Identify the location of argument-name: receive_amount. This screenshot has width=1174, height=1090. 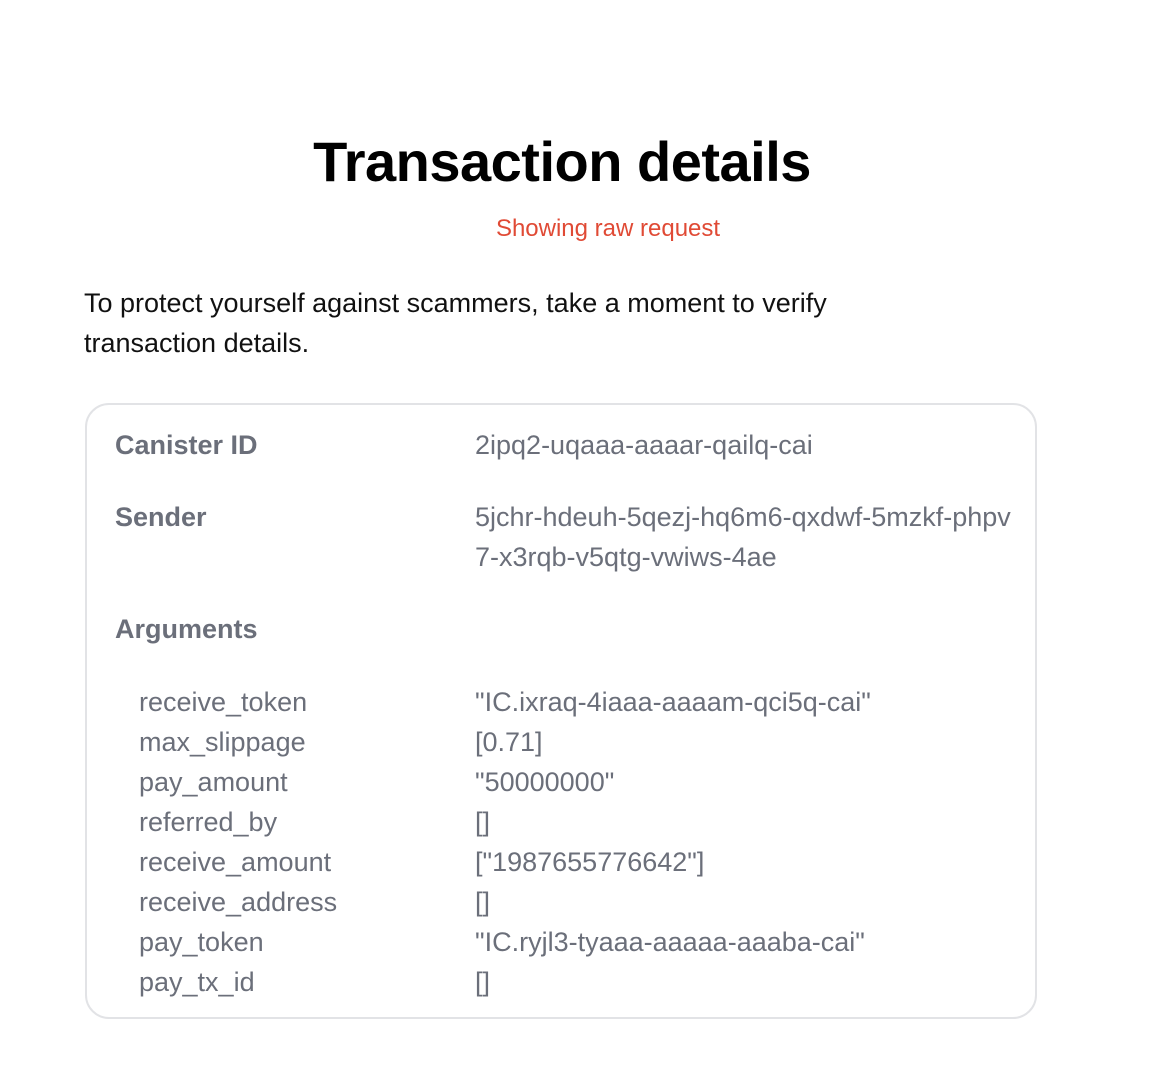
(235, 862).